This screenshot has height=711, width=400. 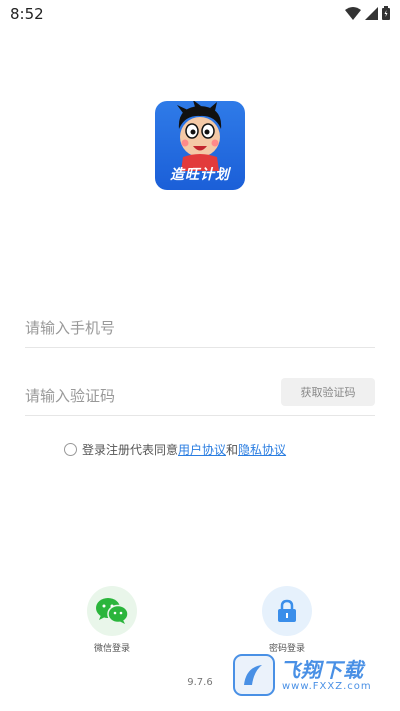 What do you see at coordinates (328, 392) in the screenshot?
I see `get-code-button: 获取验证码` at bounding box center [328, 392].